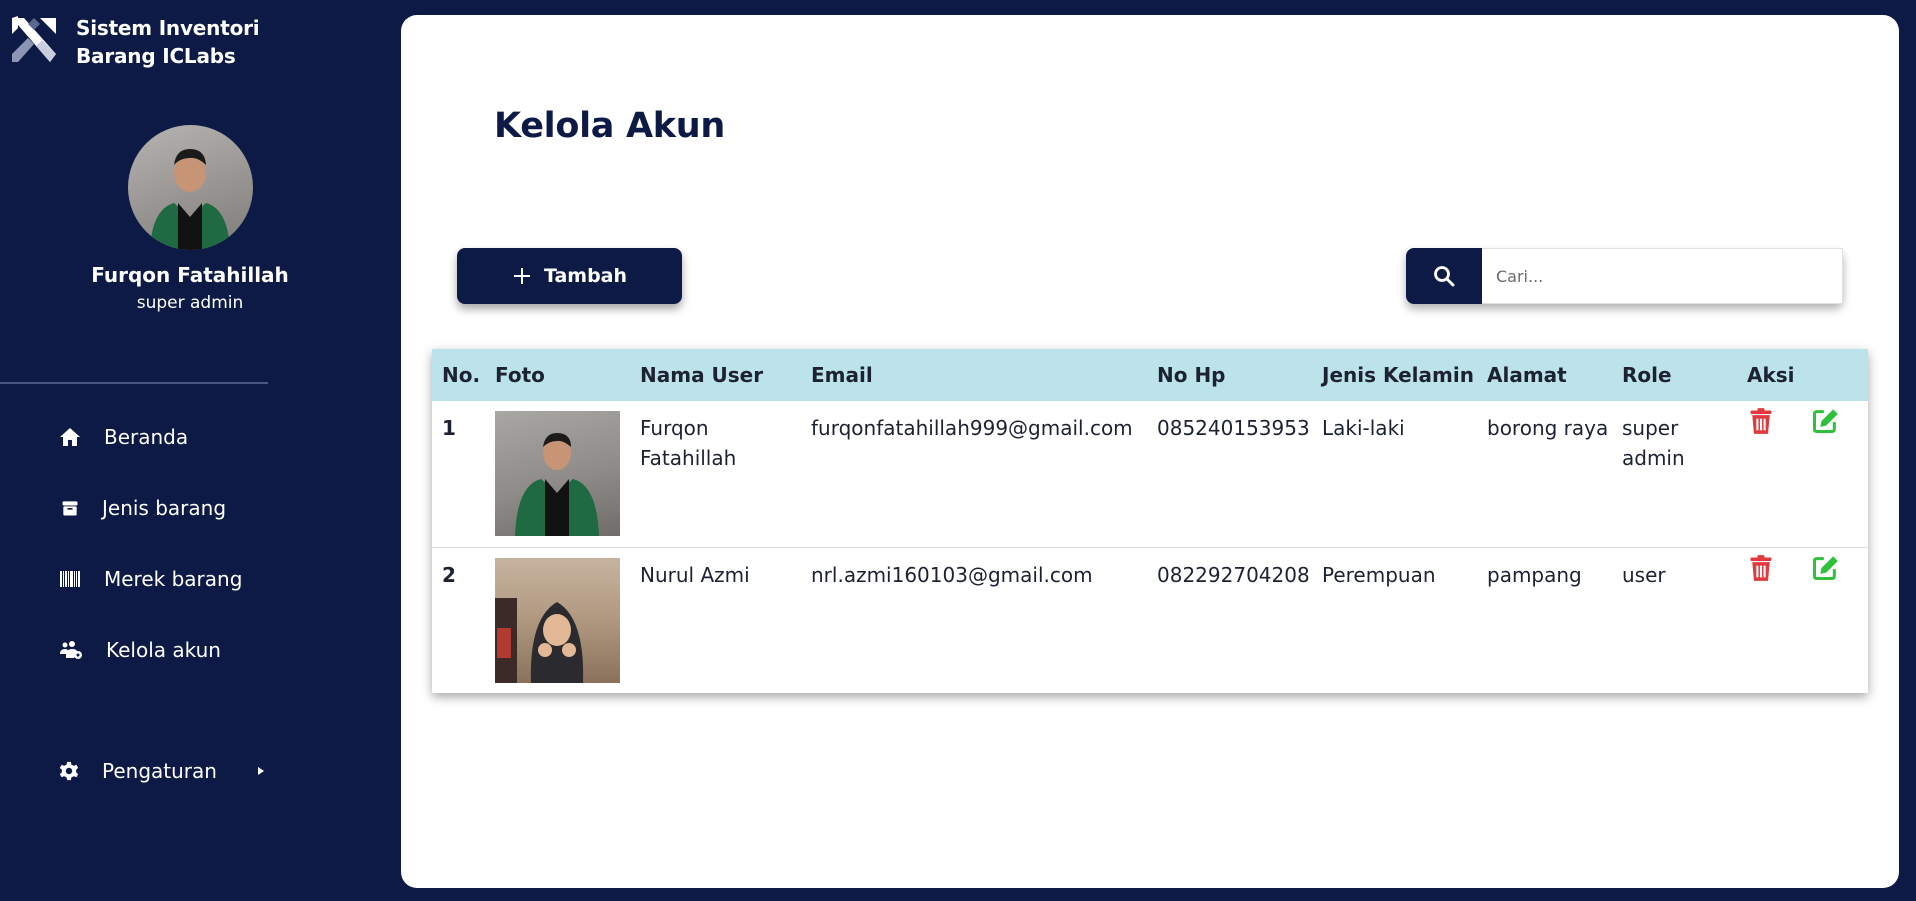  Describe the element at coordinates (1548, 428) in the screenshot. I see `cell-address: borong raya` at that location.